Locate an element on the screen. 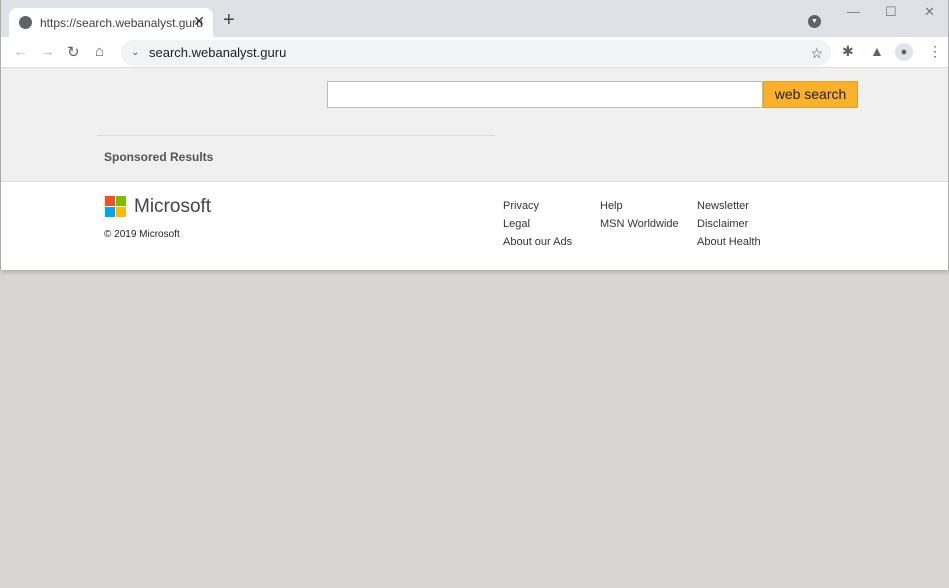  help-link: Help is located at coordinates (639, 206).